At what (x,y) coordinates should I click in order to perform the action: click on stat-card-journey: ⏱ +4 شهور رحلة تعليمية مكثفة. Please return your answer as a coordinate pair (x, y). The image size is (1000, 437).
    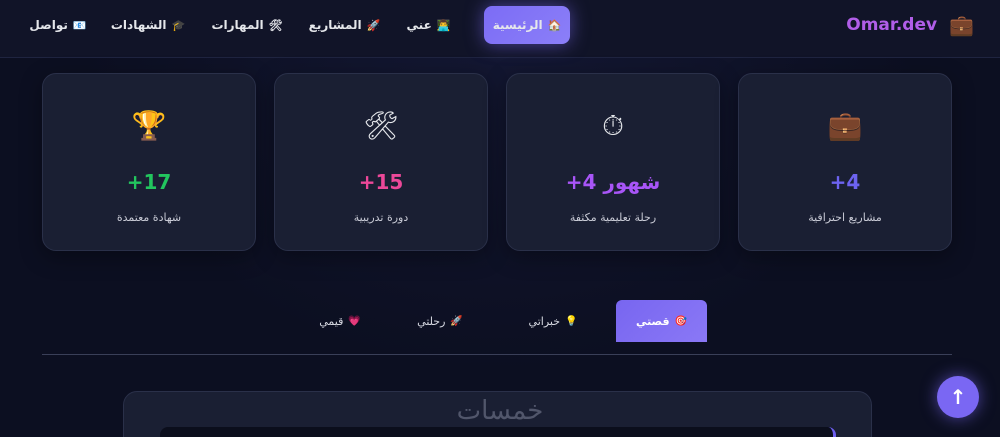
    Looking at the image, I should click on (613, 162).